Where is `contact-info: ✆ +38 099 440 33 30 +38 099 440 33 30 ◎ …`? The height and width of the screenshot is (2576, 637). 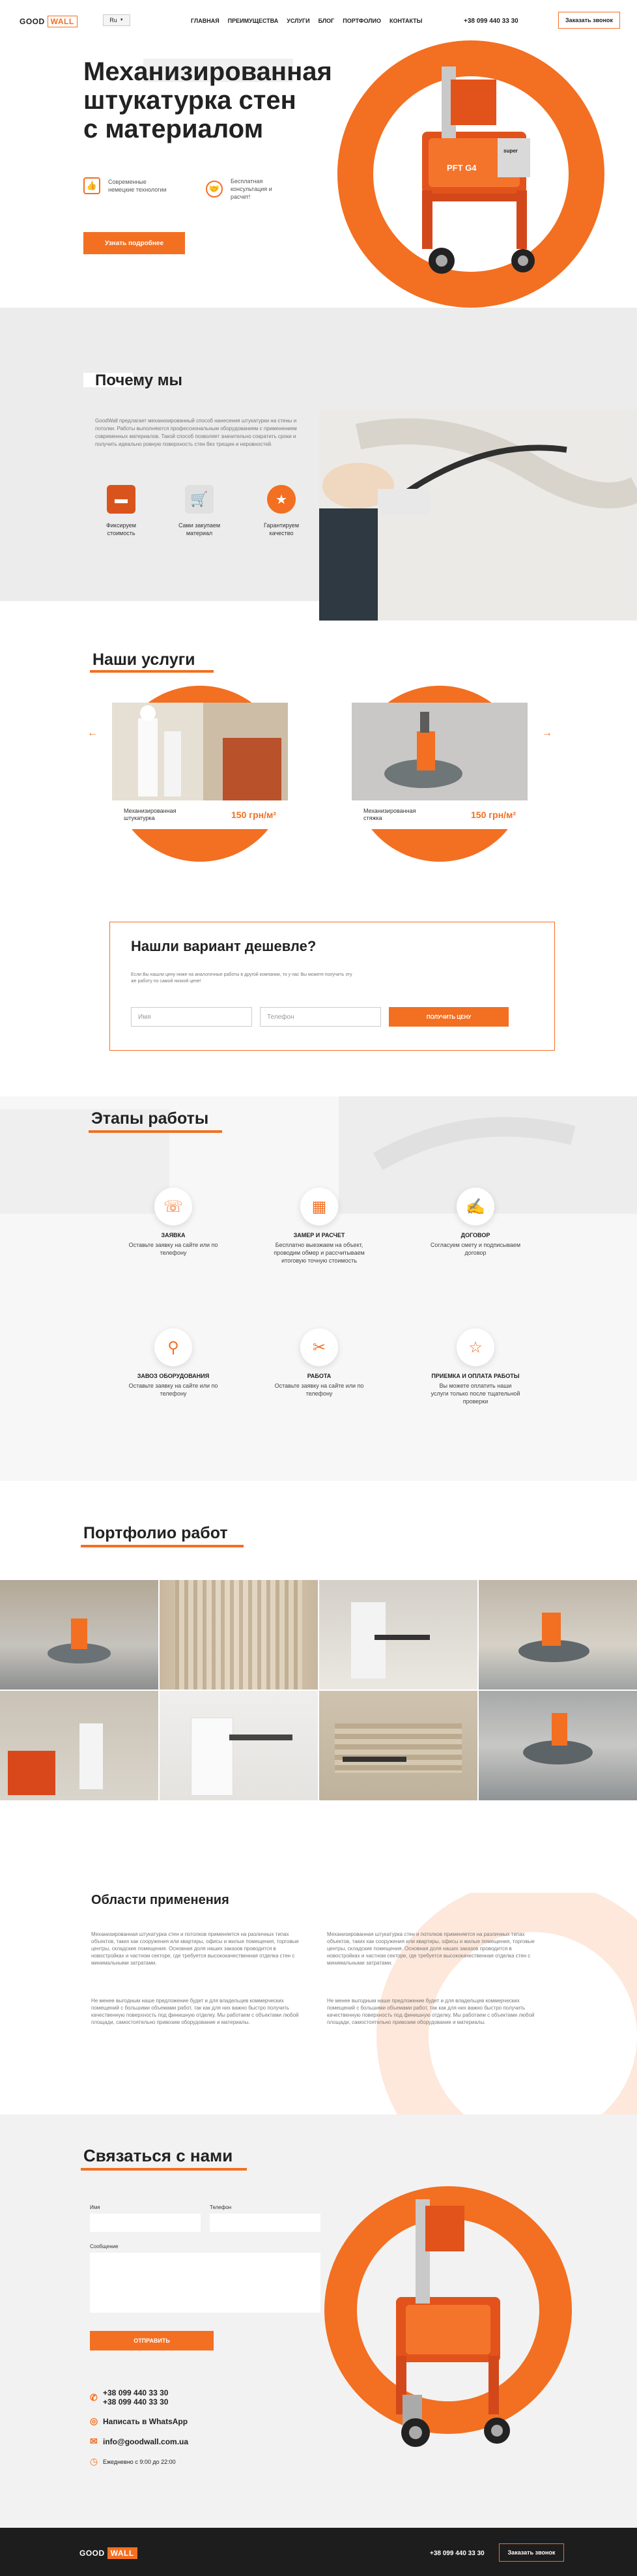
contact-info: ✆ +38 099 440 33 30 +38 099 440 33 30 ◎ … is located at coordinates (139, 2427).